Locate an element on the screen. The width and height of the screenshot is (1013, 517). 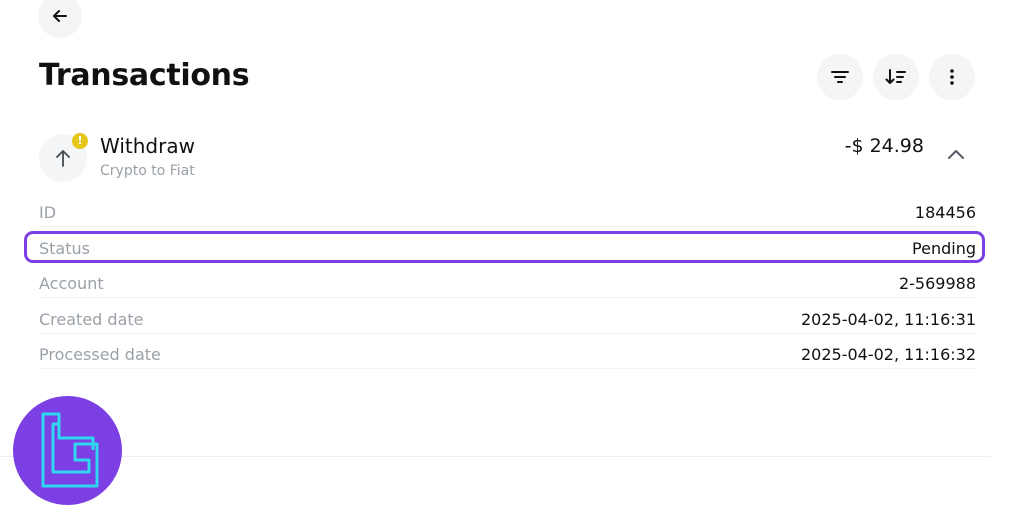
warning-badge: ! is located at coordinates (80, 141).